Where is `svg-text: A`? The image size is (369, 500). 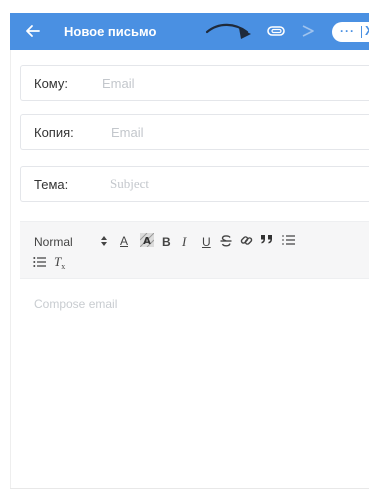 svg-text: A is located at coordinates (147, 241).